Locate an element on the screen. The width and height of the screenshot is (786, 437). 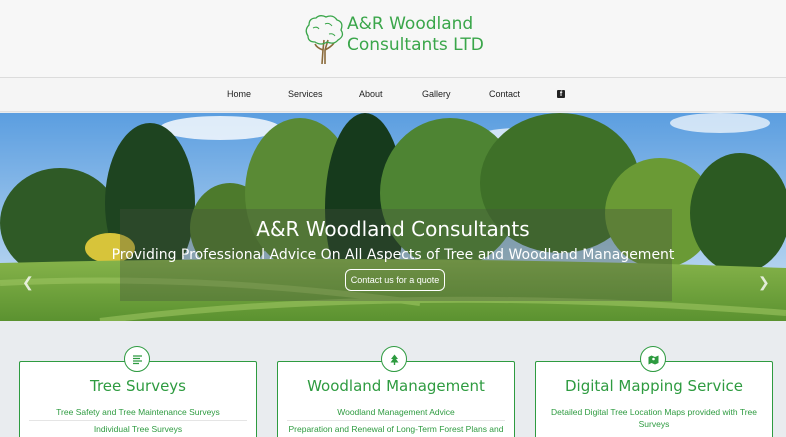
carousel-prev-icon: ❮ is located at coordinates (28, 282).